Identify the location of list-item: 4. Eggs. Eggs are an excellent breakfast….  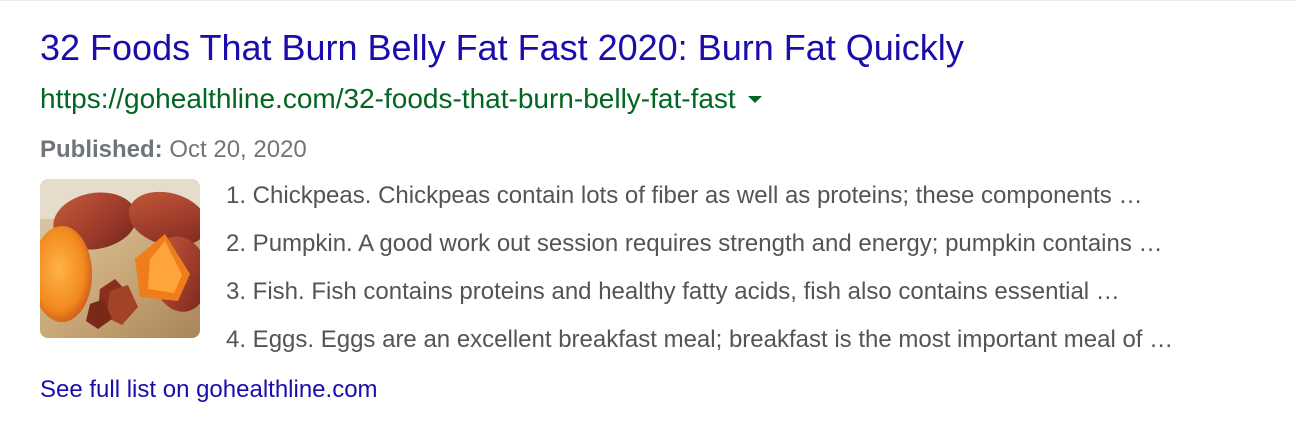
(700, 339).